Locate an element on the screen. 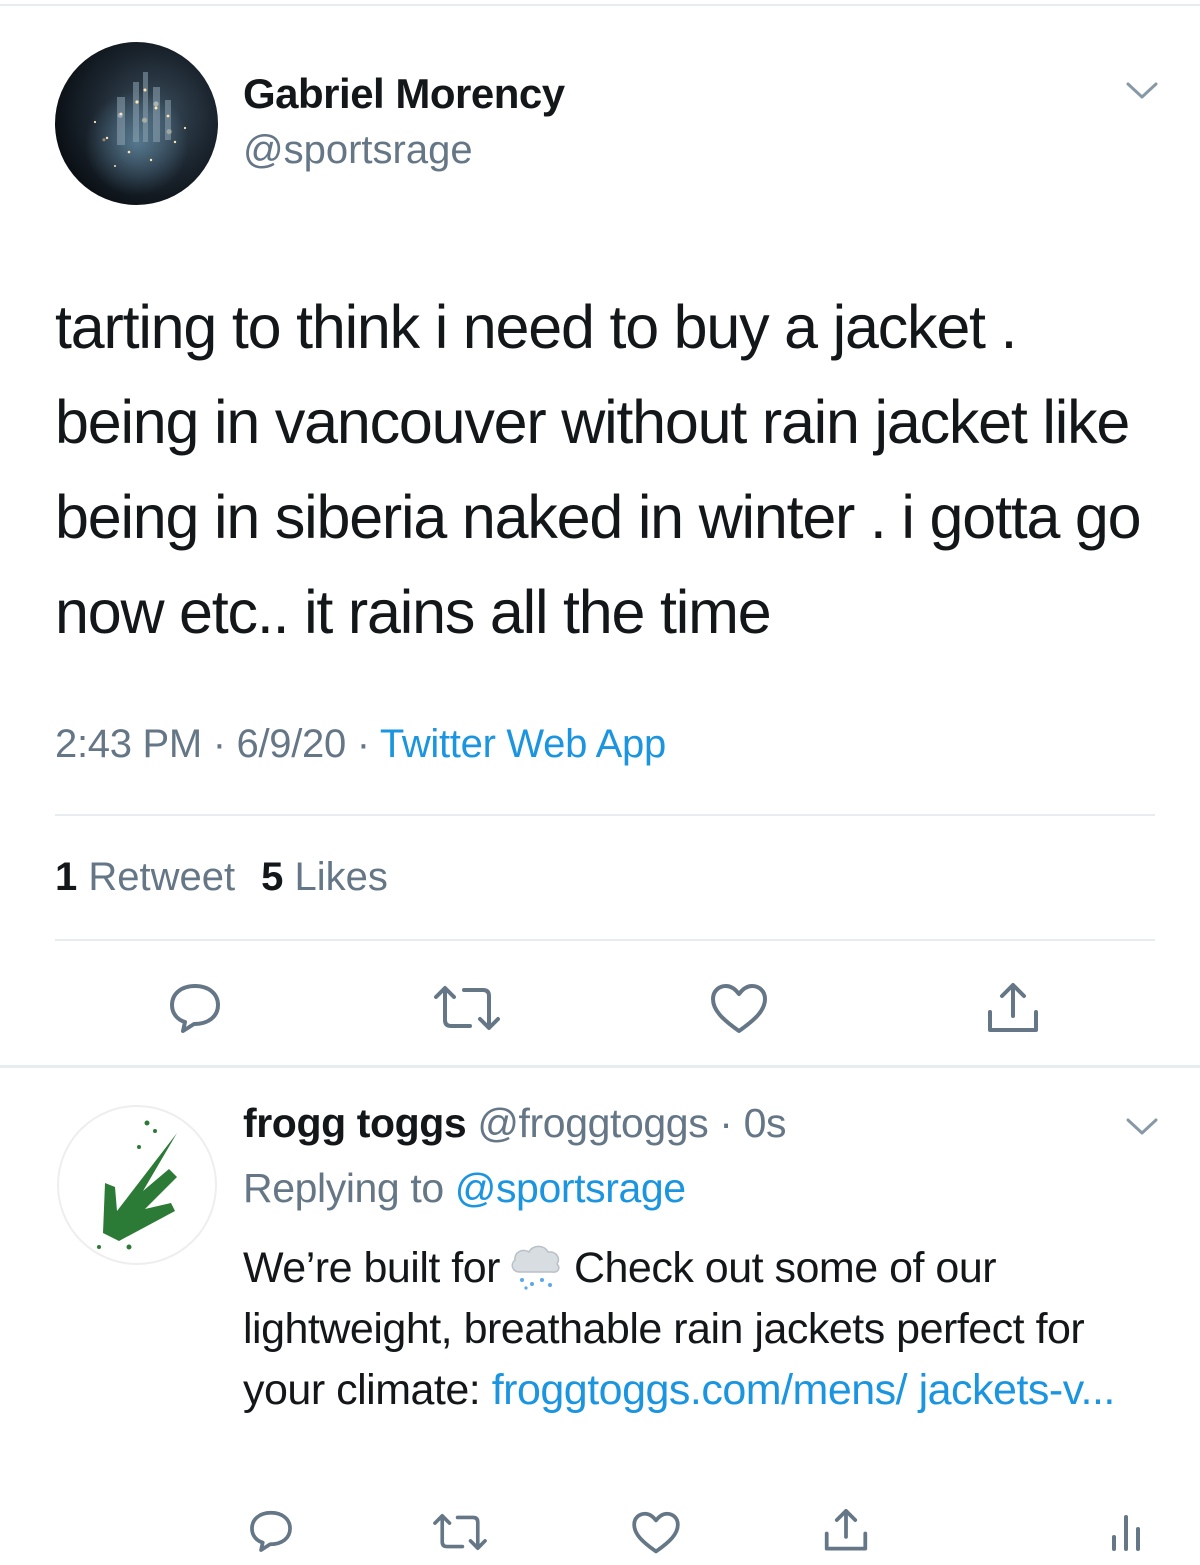 Image resolution: width=1200 pixels, height=1565 pixels. like-label: Likes is located at coordinates (341, 877).